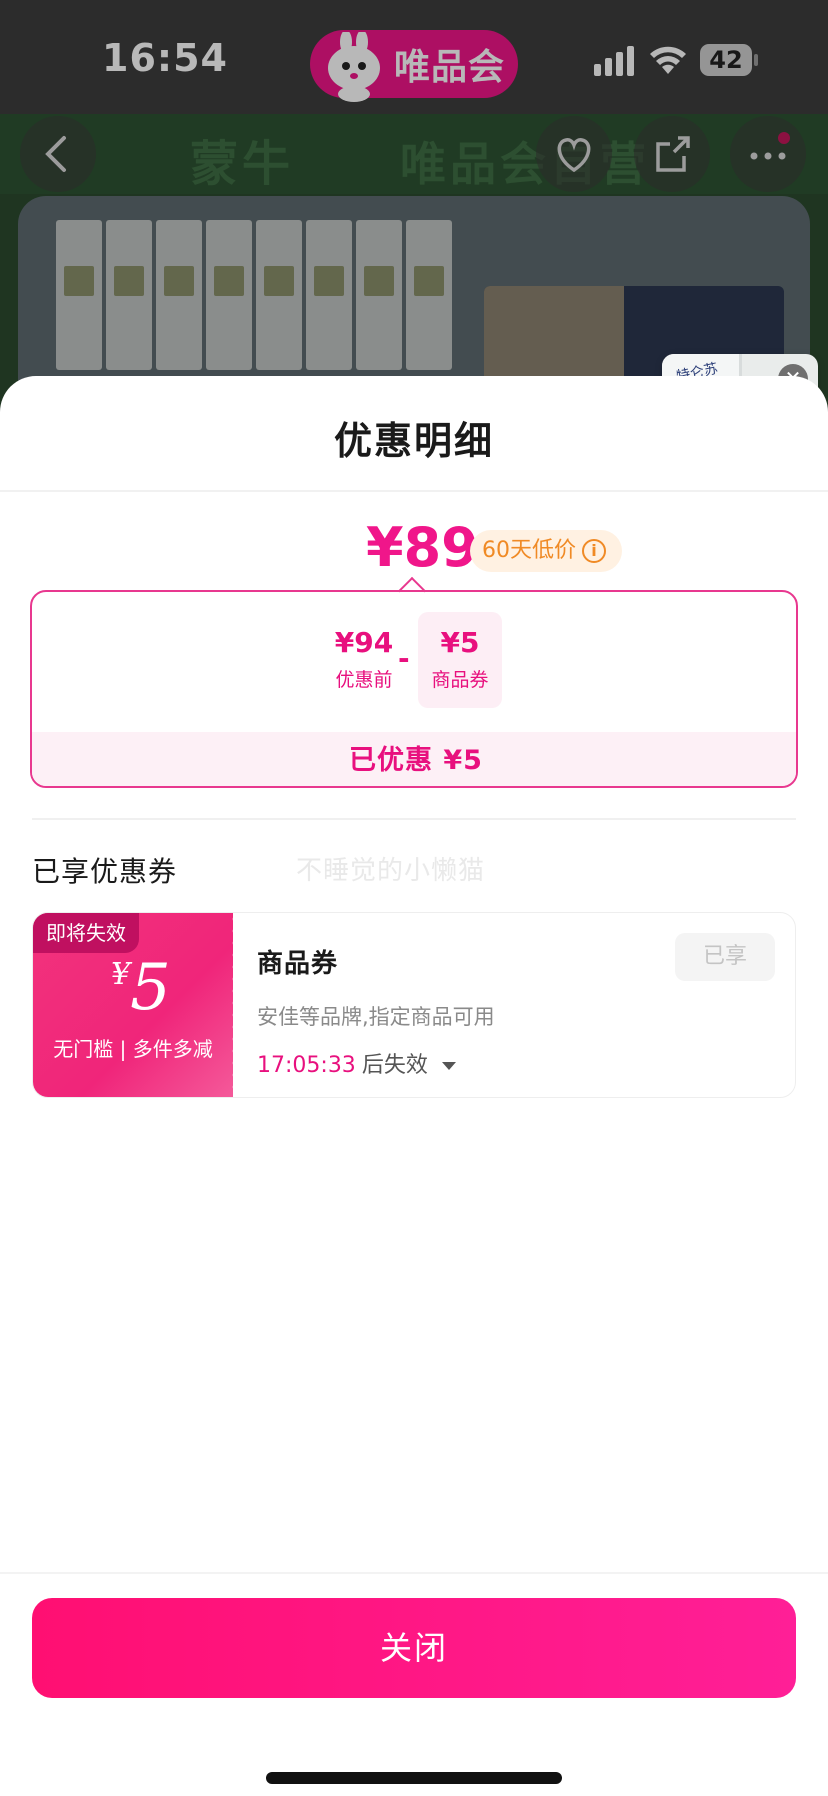  What do you see at coordinates (725, 957) in the screenshot?
I see `coupon-status-button: 已享` at bounding box center [725, 957].